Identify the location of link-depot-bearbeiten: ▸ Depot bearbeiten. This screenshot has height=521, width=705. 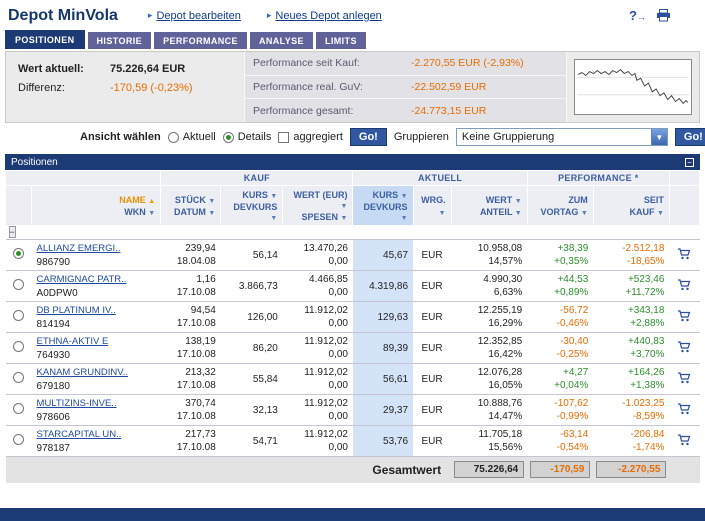
(194, 16).